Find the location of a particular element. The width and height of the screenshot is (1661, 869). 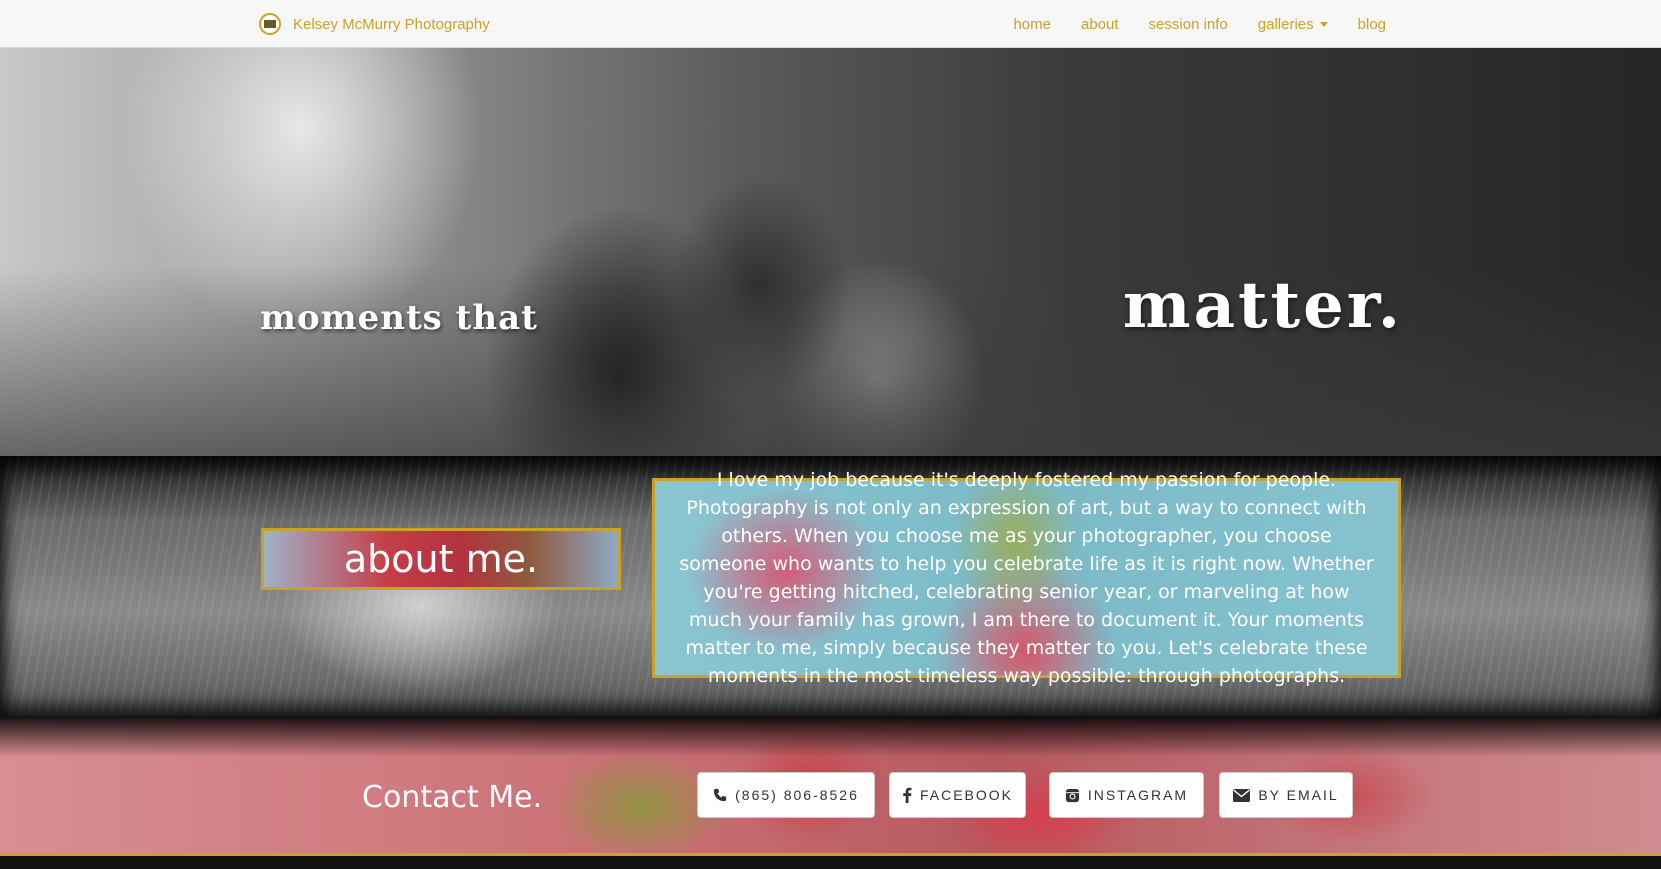

phone-icon is located at coordinates (720, 795).